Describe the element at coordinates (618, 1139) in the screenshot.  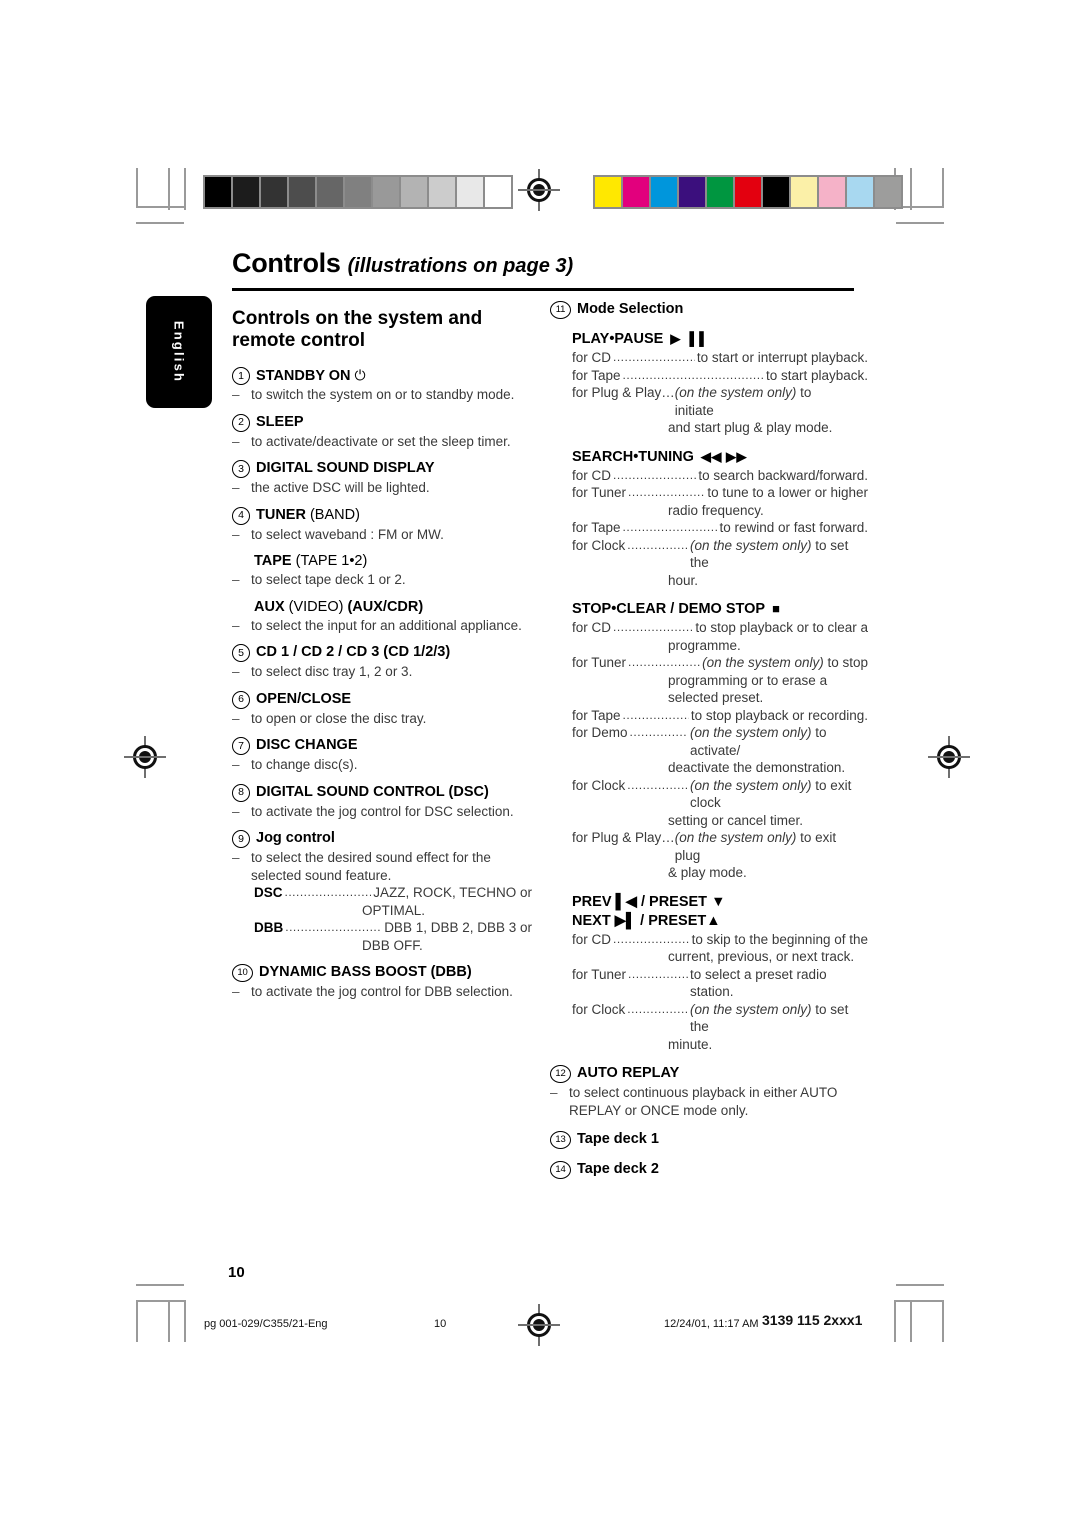
I see `entry-heading-text: Tape deck 1` at that location.